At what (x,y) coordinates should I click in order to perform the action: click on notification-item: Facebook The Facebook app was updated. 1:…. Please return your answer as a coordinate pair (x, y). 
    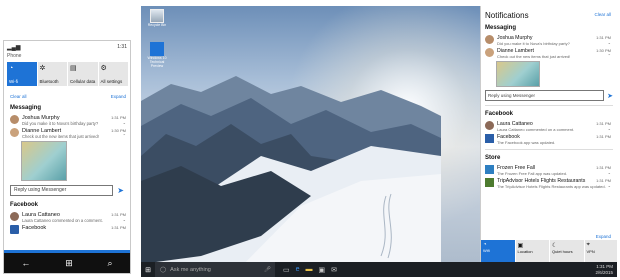
    Looking at the image, I should click on (549, 138).